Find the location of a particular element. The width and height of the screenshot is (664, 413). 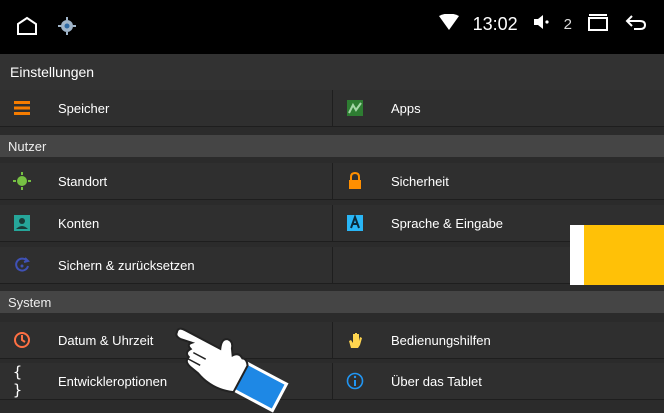

settings-row: Konten Sprache & Eingabe is located at coordinates (332, 223).